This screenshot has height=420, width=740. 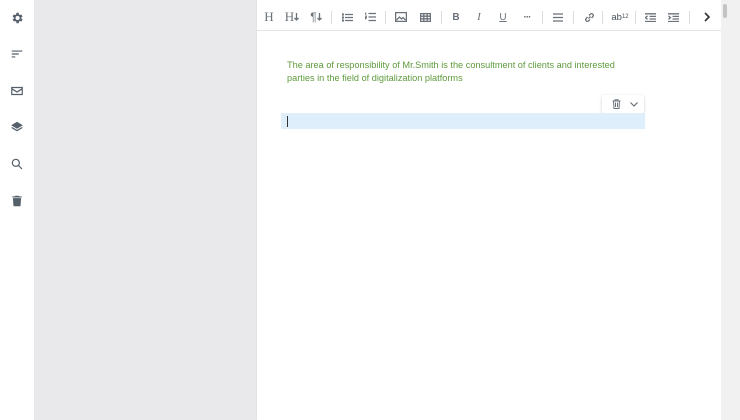 I want to click on outdent-icon, so click(x=650, y=17).